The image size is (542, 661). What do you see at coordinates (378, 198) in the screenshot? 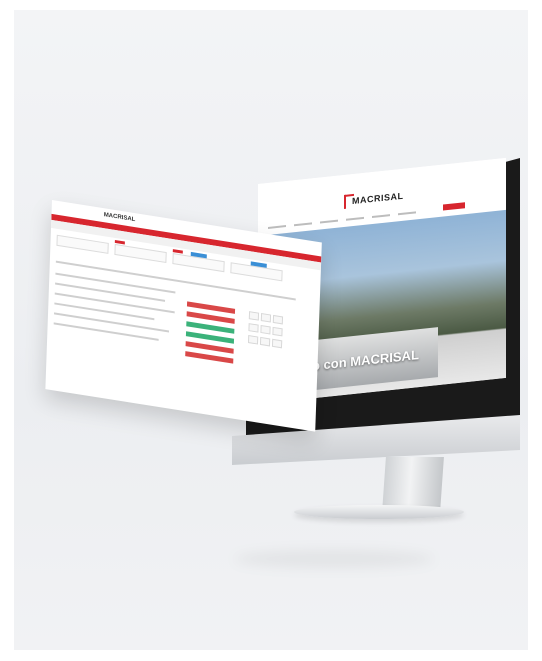
I see `website-logo: MACRISAL` at bounding box center [378, 198].